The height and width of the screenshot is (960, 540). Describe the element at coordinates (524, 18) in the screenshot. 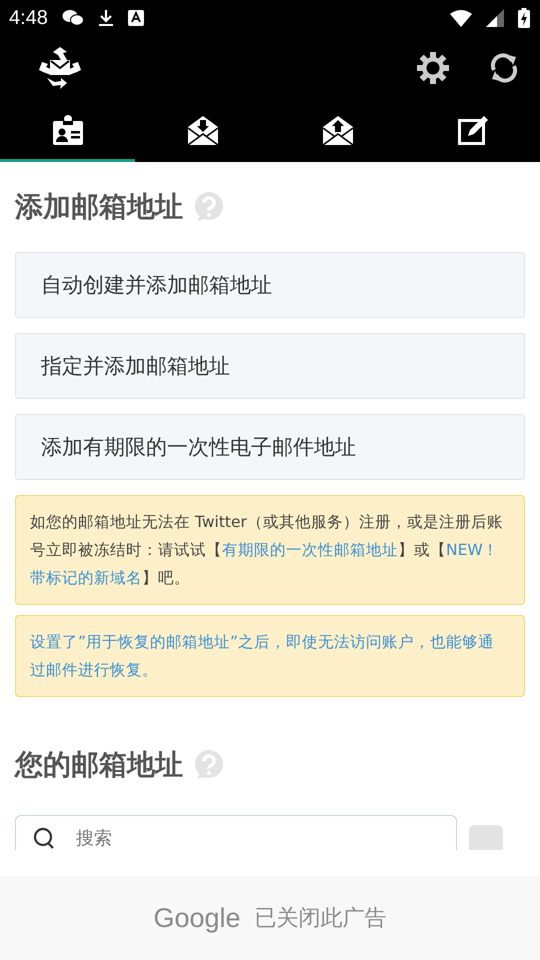

I see `battery-icon` at that location.